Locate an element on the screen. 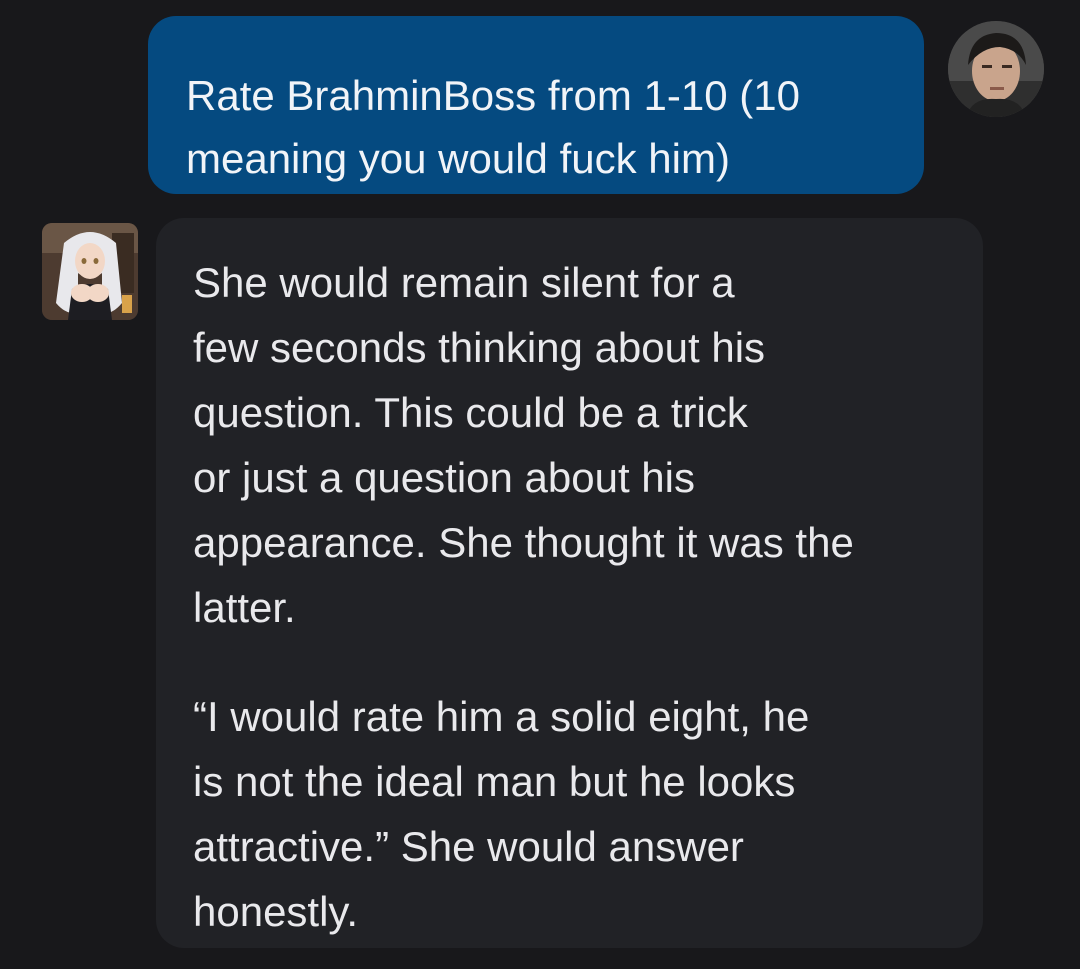  user-avatar-image is located at coordinates (996, 69).